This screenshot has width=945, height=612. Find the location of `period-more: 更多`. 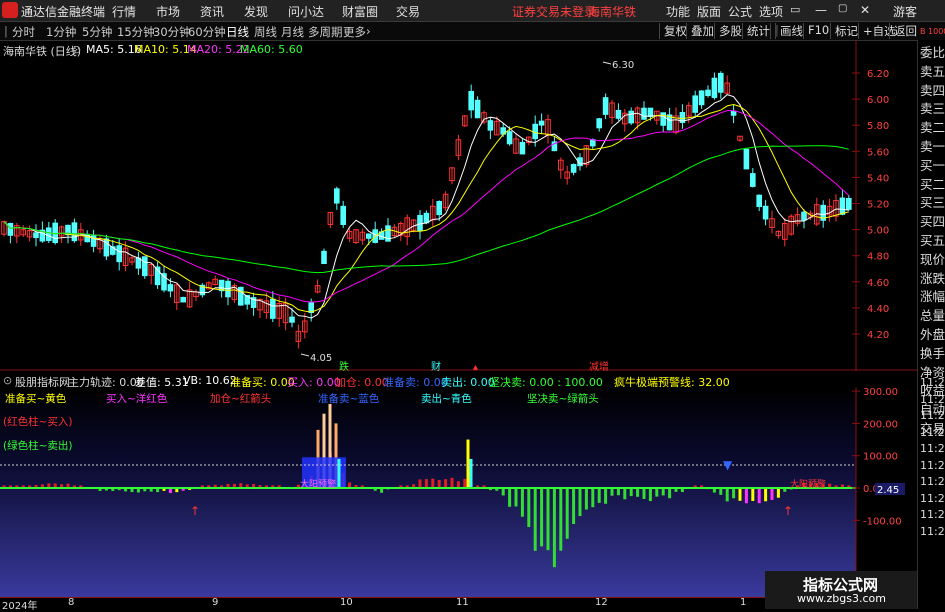

period-more: 更多 is located at coordinates (354, 32).